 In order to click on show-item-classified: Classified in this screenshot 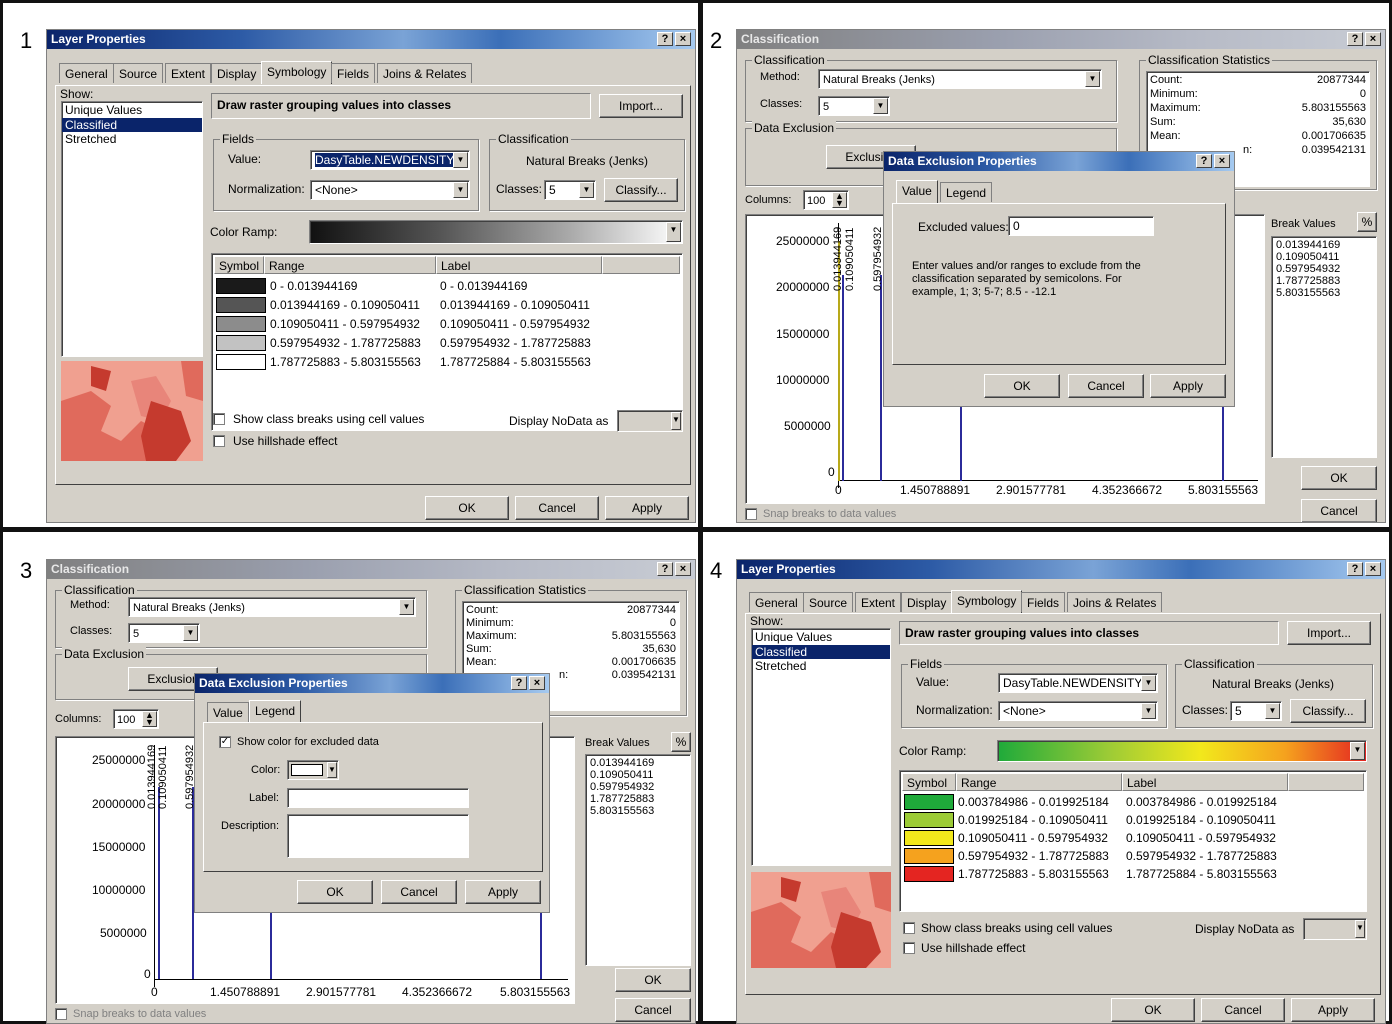, I will do `click(821, 652)`.